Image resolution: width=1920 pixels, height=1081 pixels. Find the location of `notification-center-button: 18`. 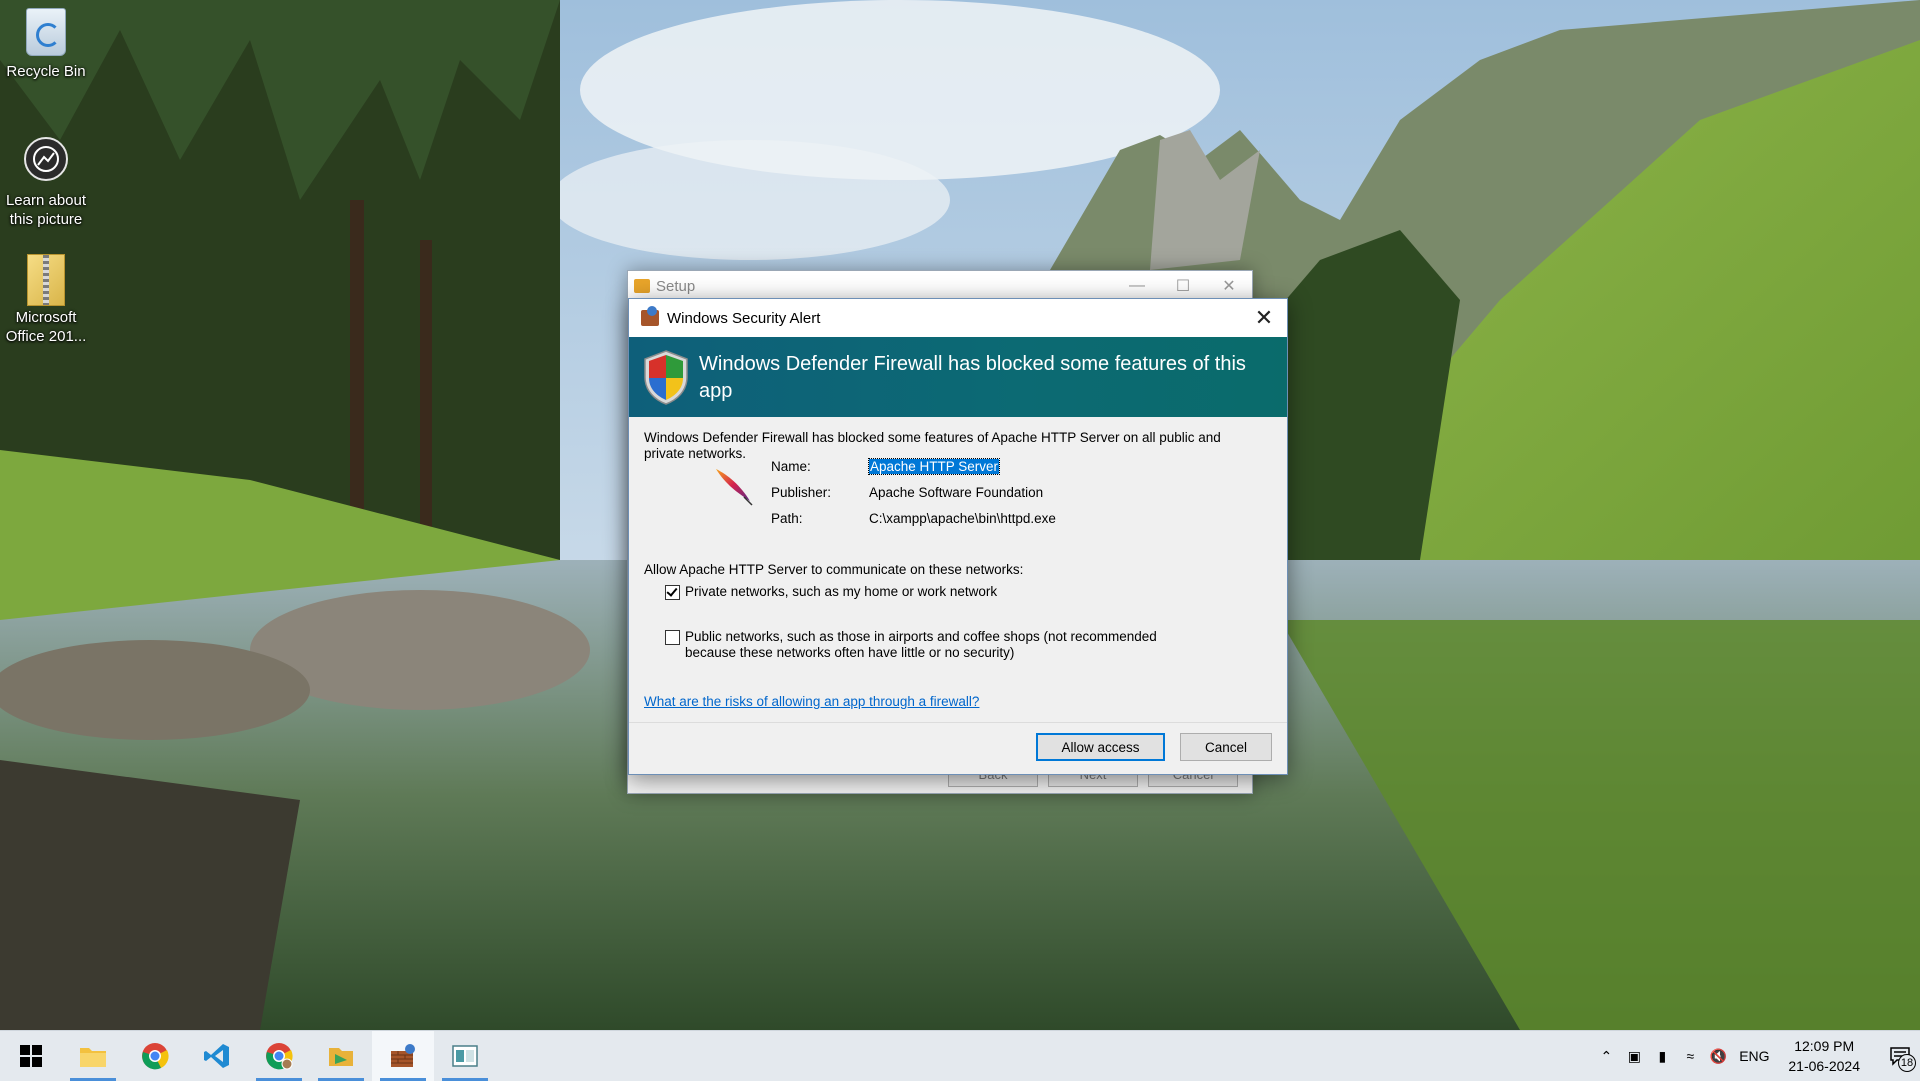

notification-center-button: 18 is located at coordinates (1900, 1059).